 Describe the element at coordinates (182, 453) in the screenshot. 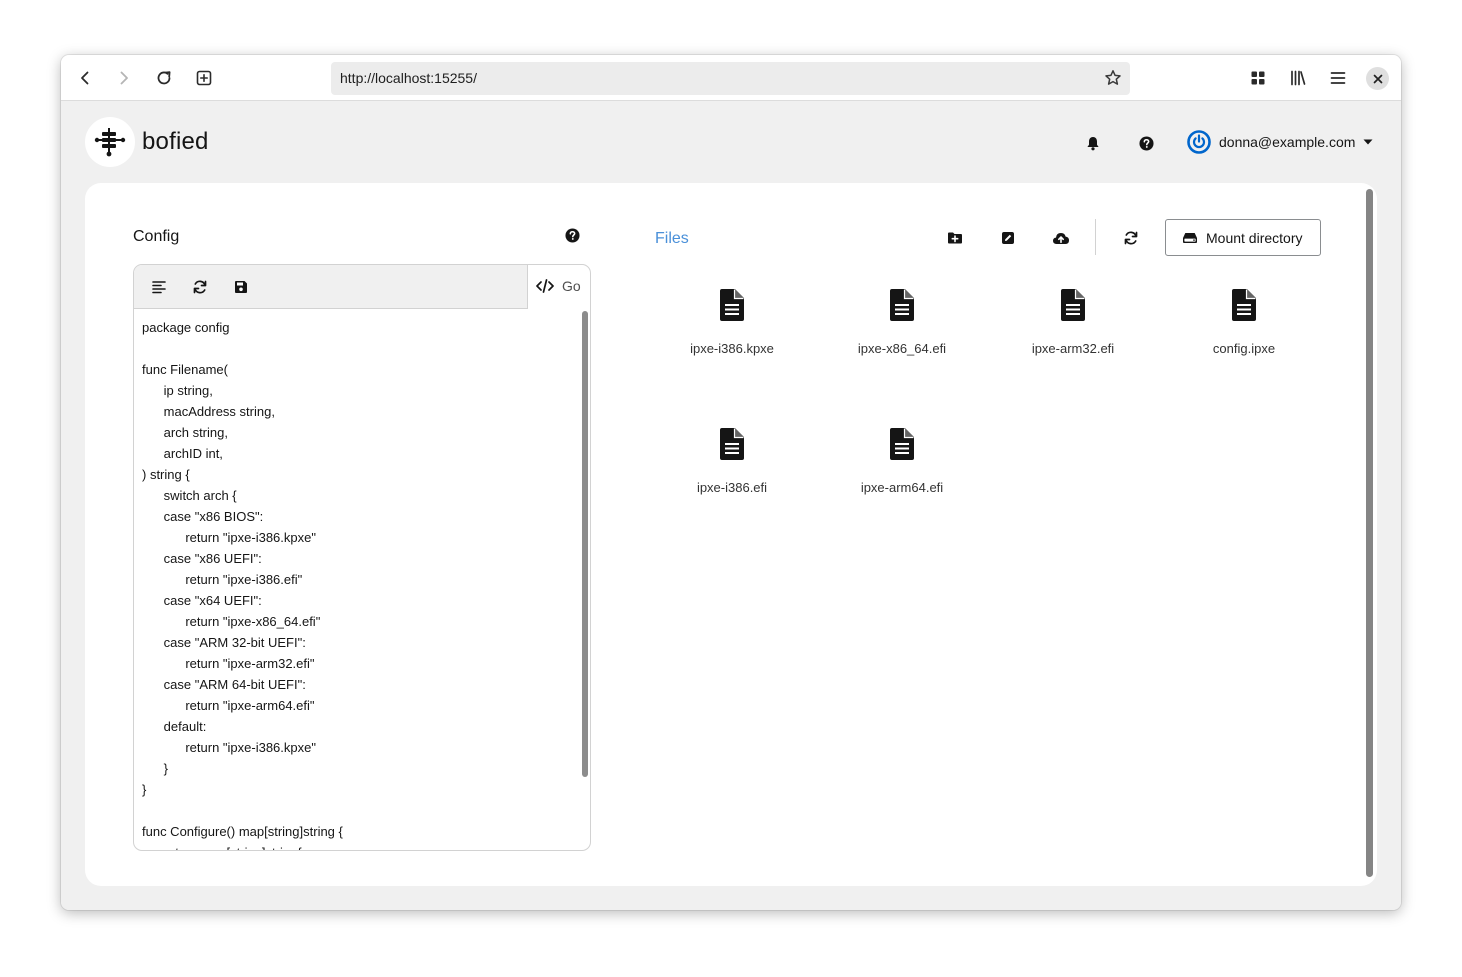

I see `code-line: archID int,` at that location.